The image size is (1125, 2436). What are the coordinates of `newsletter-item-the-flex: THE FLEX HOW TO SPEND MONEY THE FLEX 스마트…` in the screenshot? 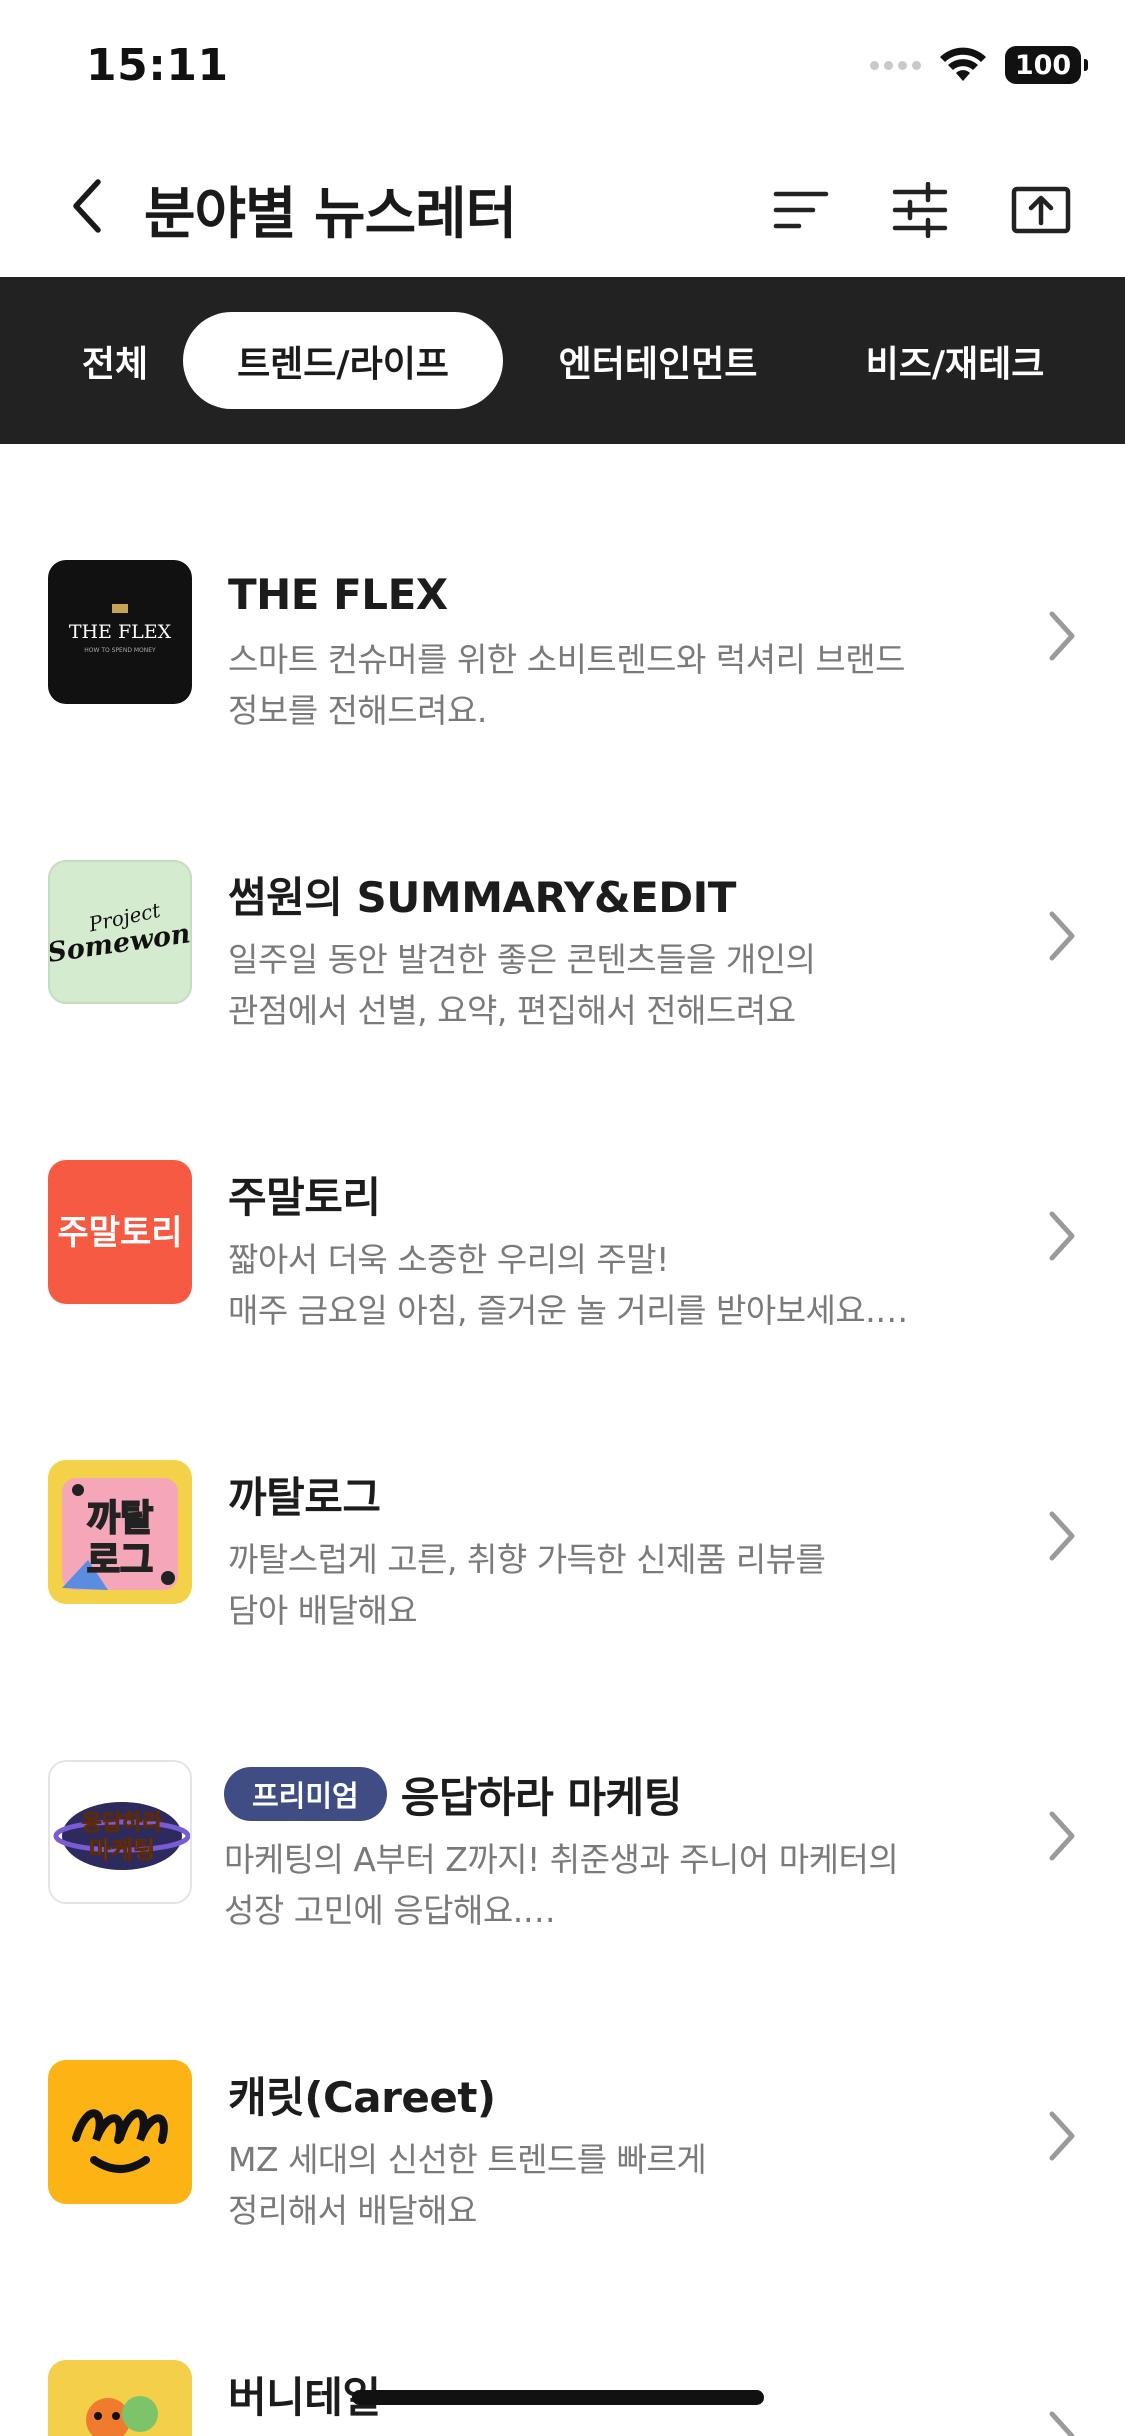 It's located at (562, 594).